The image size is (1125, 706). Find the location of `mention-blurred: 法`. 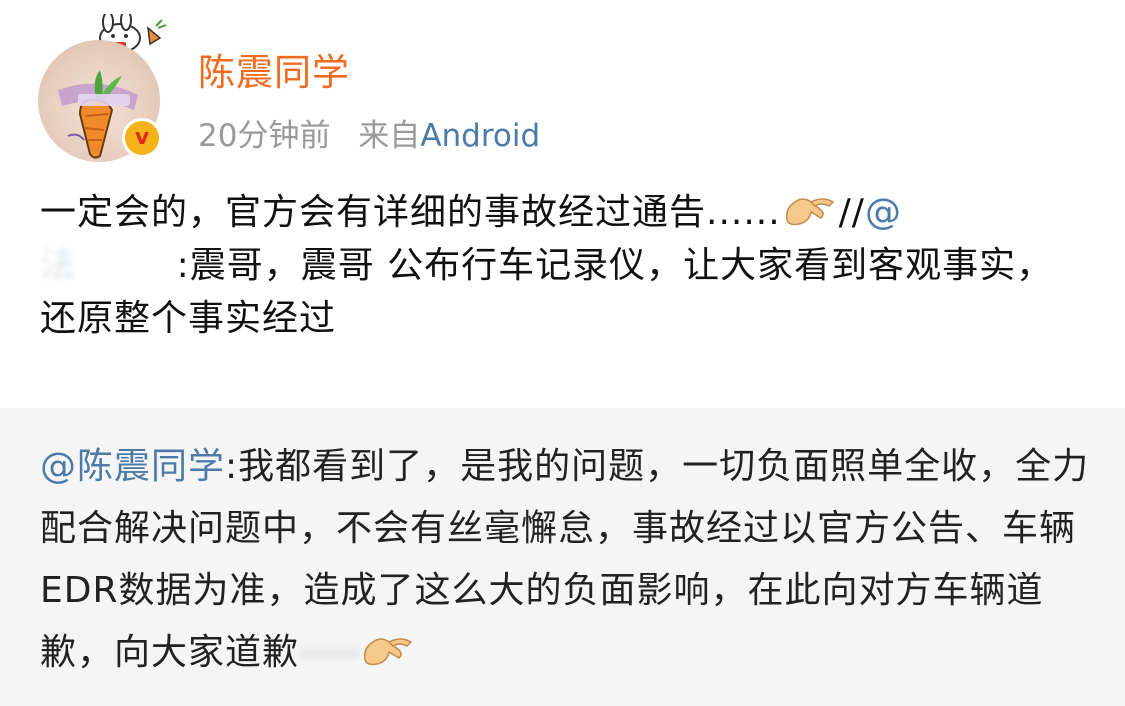

mention-blurred: 法 is located at coordinates (58, 265).